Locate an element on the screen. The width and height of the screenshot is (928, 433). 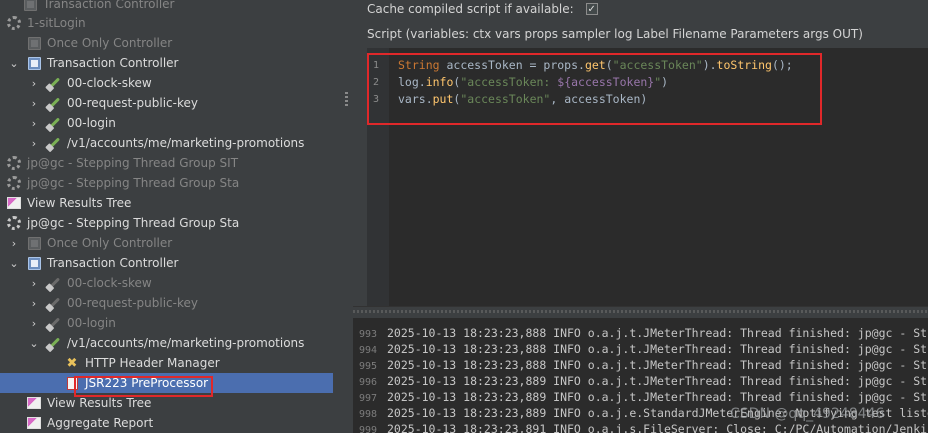
panel-splitter is located at coordinates (343, 216).